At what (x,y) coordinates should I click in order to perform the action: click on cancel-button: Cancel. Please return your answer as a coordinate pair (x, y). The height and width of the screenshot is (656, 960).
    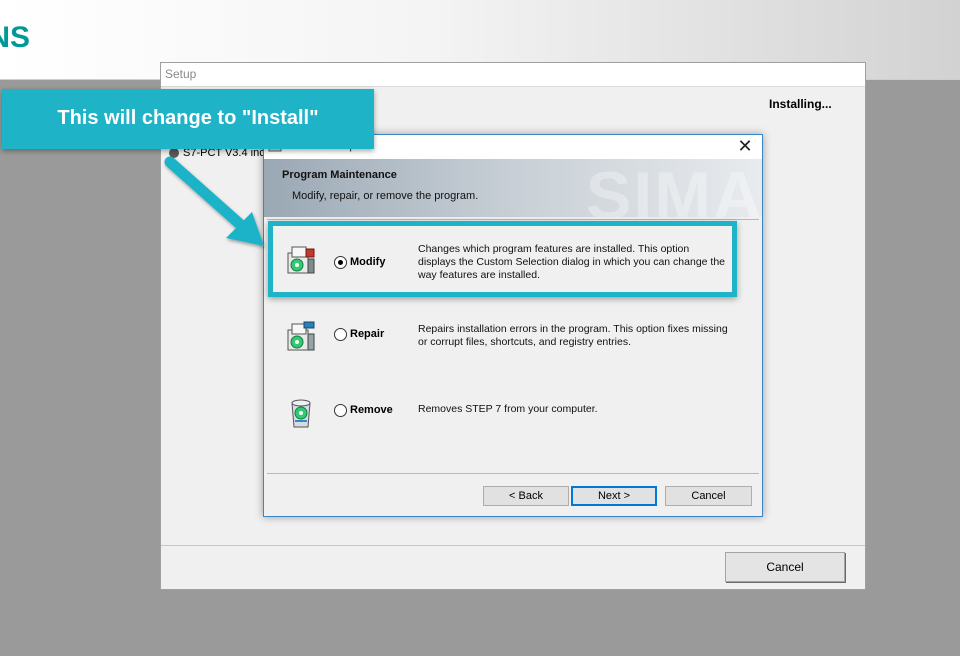
    Looking at the image, I should click on (708, 496).